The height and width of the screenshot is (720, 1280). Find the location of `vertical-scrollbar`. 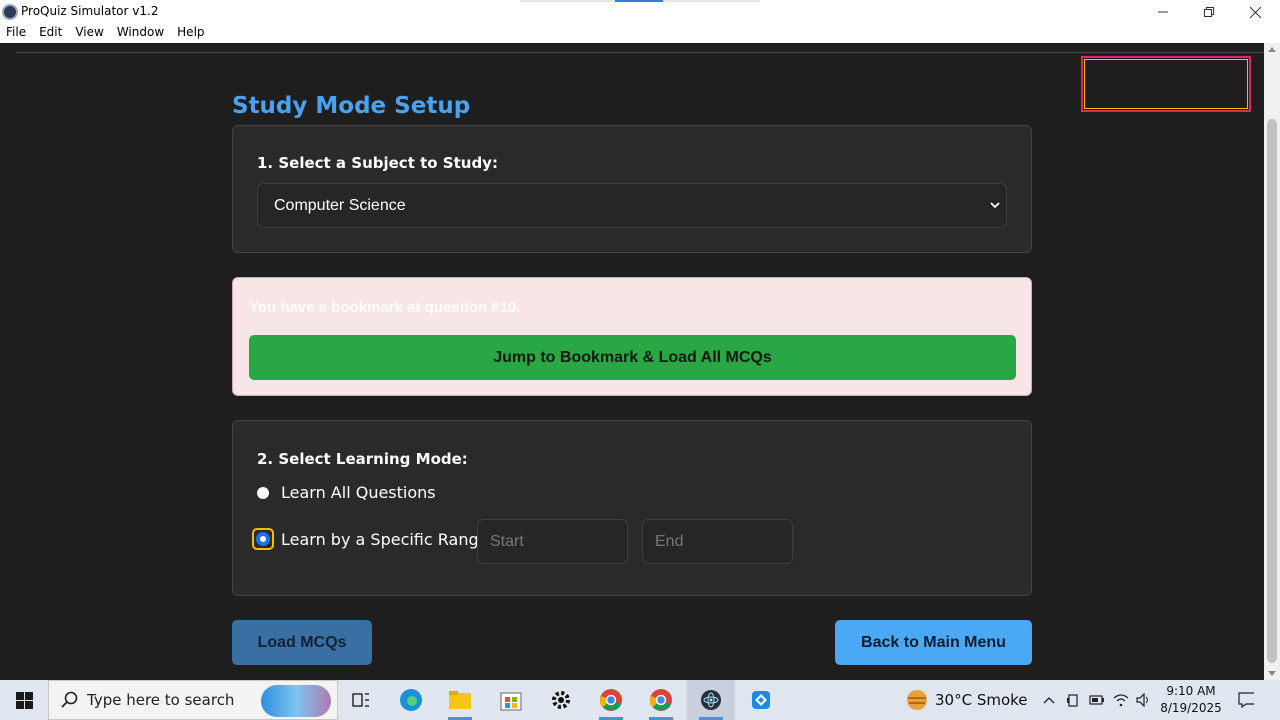

vertical-scrollbar is located at coordinates (1272, 361).